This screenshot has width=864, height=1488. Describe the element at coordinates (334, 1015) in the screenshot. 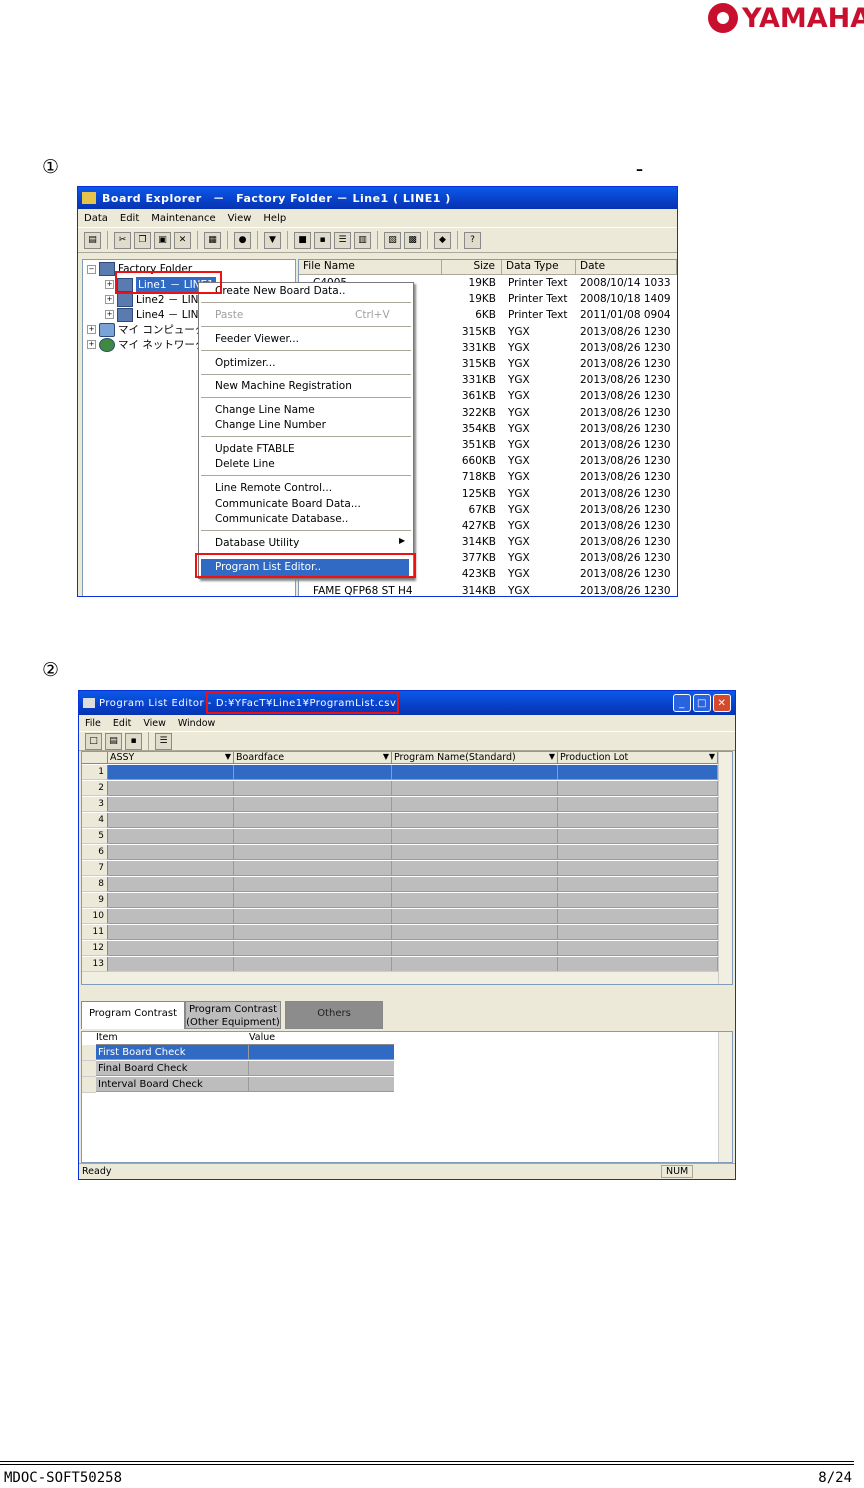

I see `tab-others: Others` at that location.